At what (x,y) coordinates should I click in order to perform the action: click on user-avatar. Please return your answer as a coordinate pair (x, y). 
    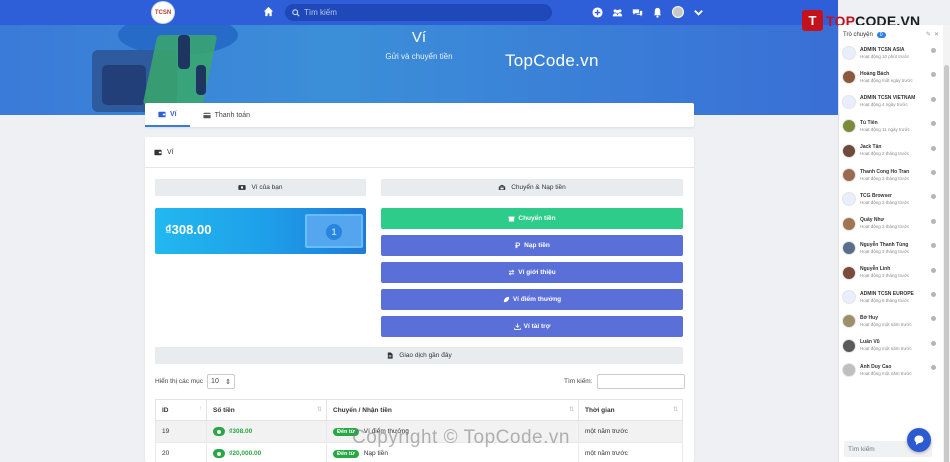
    Looking at the image, I should click on (678, 12).